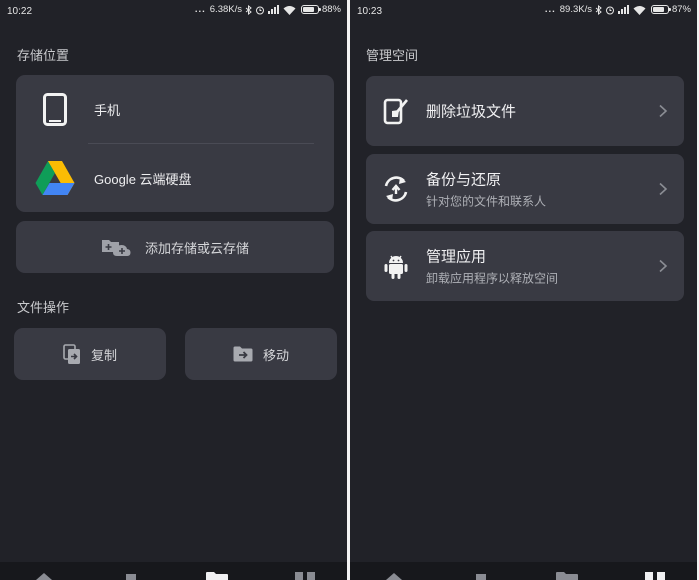 The width and height of the screenshot is (699, 580). What do you see at coordinates (486, 201) in the screenshot?
I see `manage-item-subtitle: 针对您的文件和联系人` at bounding box center [486, 201].